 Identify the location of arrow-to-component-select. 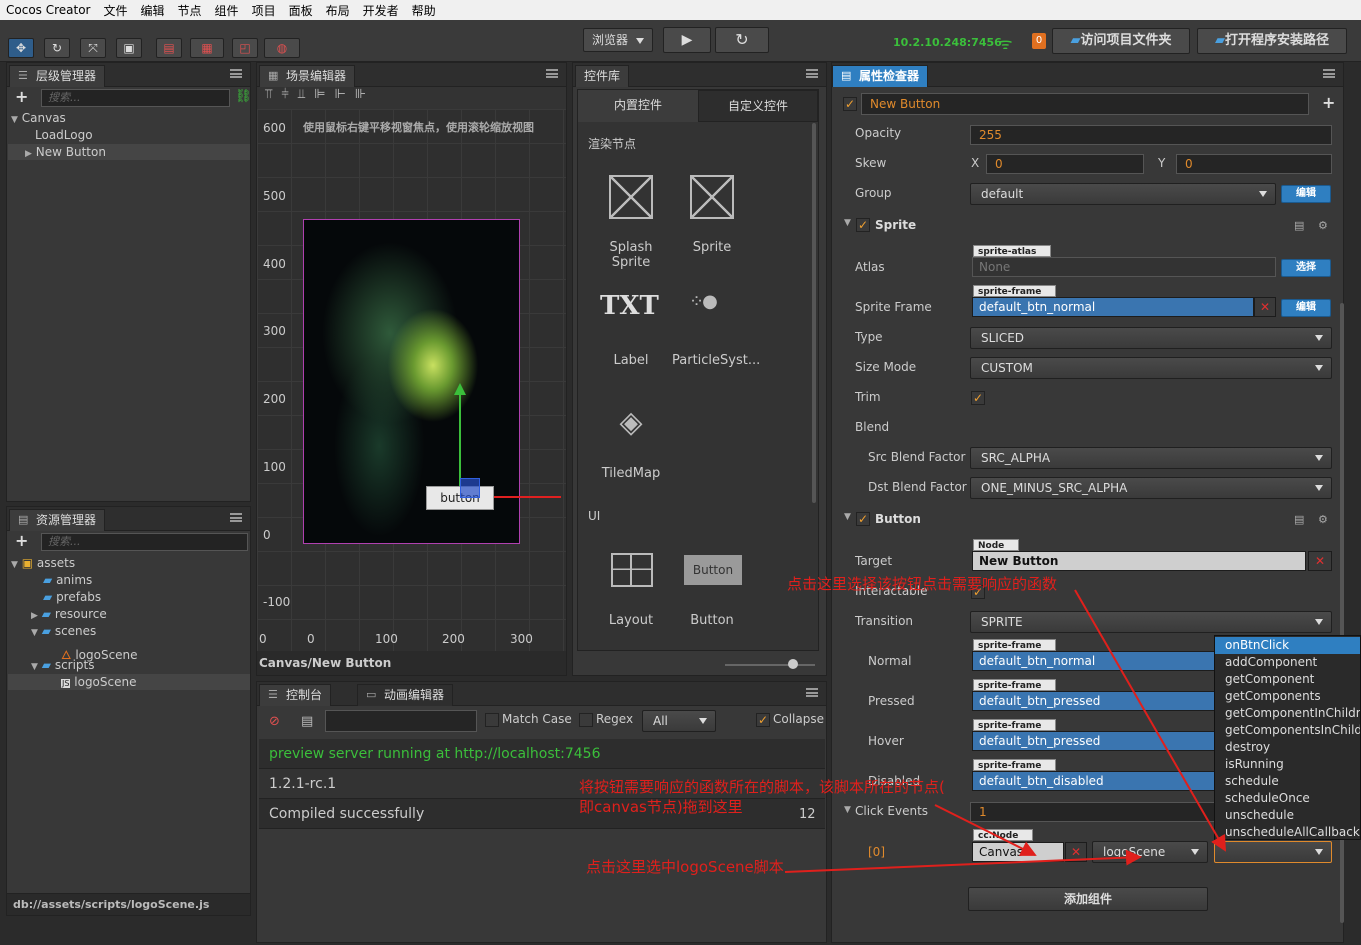
(963, 861).